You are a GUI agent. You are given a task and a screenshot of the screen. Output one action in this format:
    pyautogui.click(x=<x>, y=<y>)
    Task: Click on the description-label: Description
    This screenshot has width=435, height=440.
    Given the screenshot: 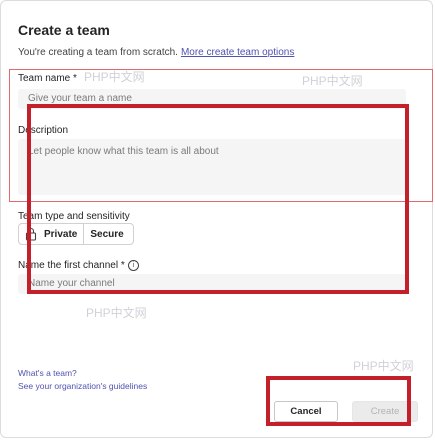 What is the action you would take?
    pyautogui.click(x=43, y=130)
    